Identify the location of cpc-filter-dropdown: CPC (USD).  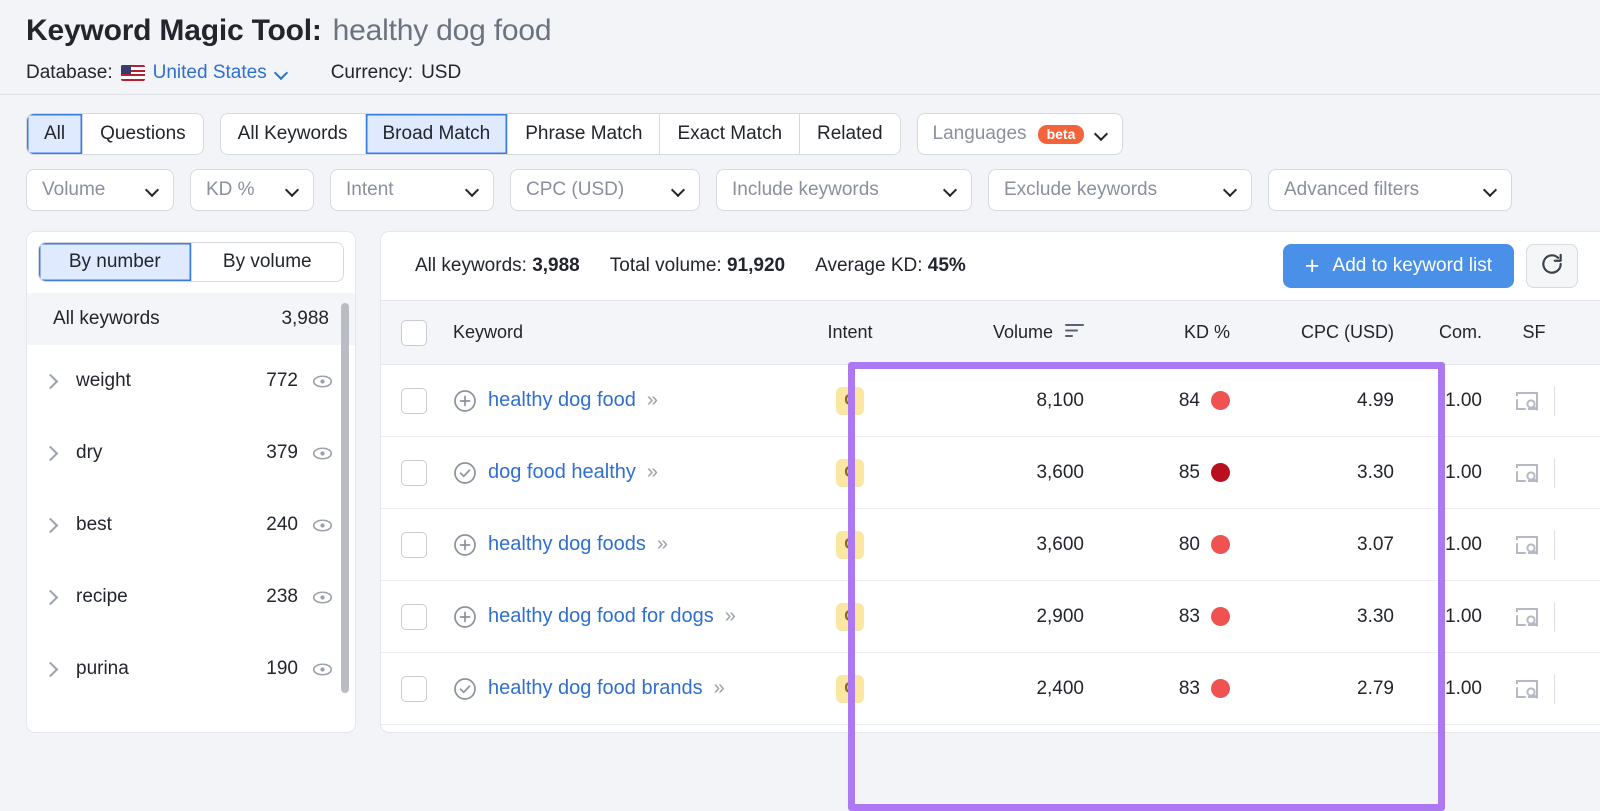
(605, 190).